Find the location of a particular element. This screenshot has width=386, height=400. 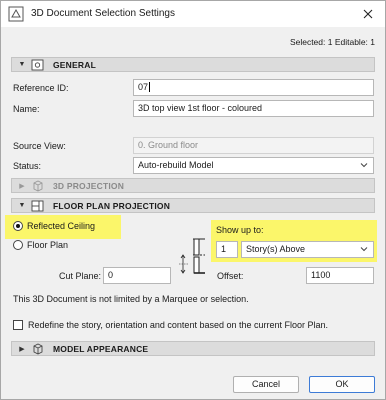

show-up-to-unit: Story(s) Above is located at coordinates (276, 249).